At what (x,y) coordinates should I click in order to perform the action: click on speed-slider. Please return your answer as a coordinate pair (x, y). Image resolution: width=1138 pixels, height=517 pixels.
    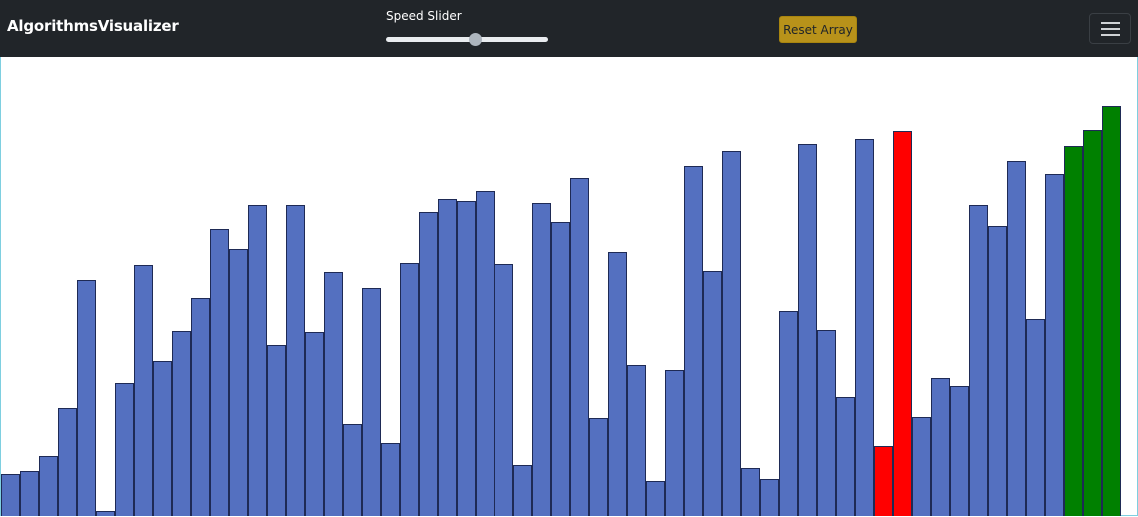
    Looking at the image, I should click on (467, 39).